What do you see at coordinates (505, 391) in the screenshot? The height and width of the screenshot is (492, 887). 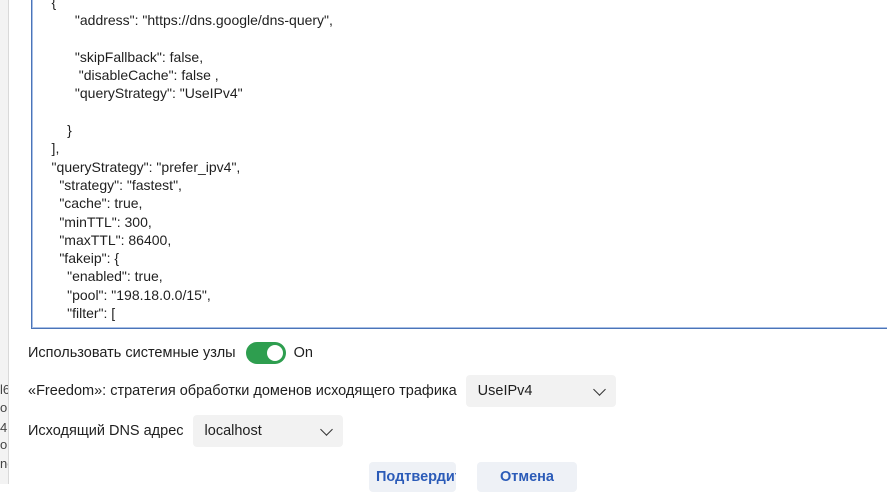 I see `freedom-strategy-value: UseIPv4` at bounding box center [505, 391].